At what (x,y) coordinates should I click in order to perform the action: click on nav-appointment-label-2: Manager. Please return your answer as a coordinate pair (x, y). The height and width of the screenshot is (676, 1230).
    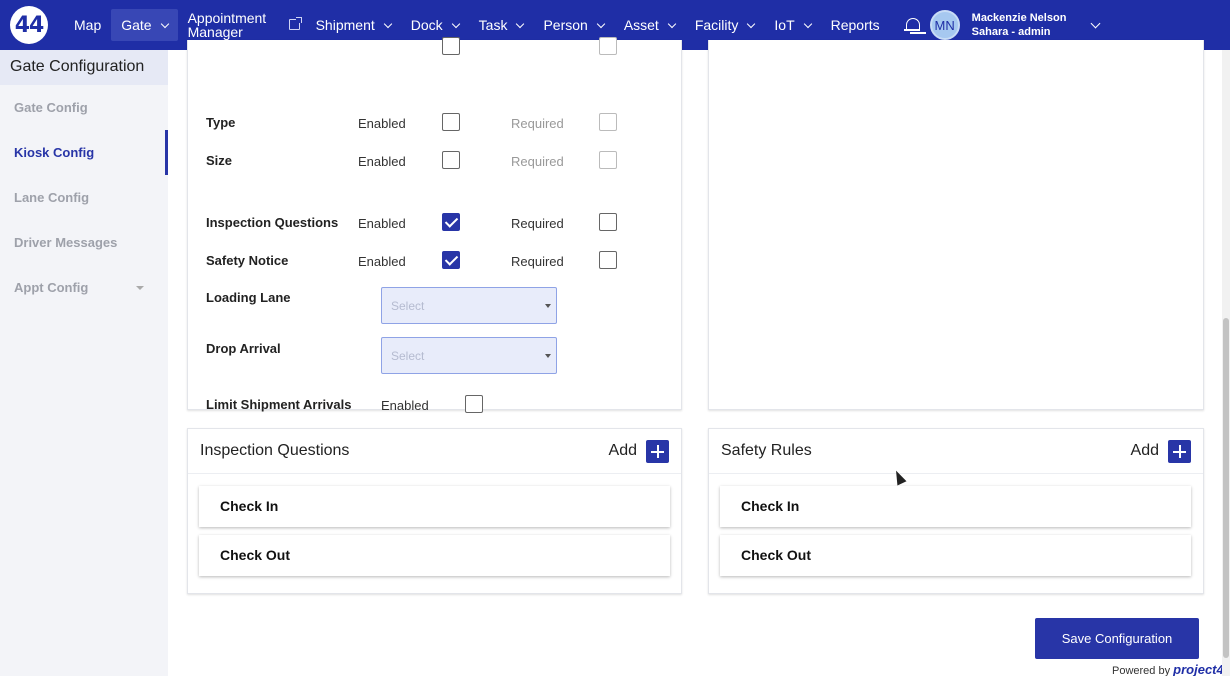
    Looking at the image, I should click on (215, 32).